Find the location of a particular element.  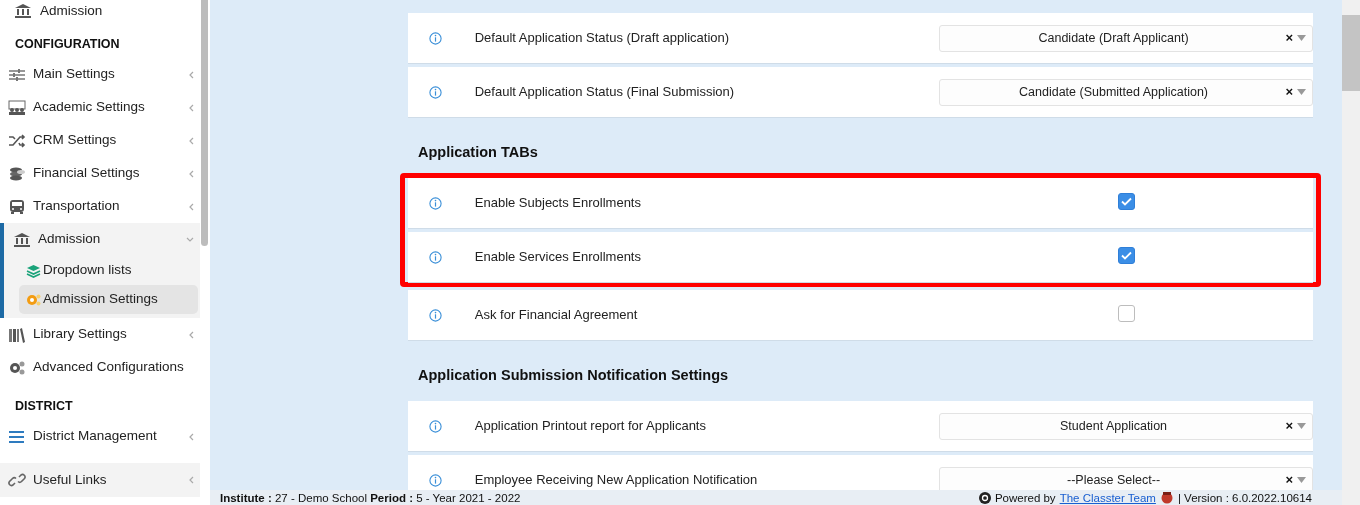

setting-label: Ask for Financial Agreement is located at coordinates (556, 315).